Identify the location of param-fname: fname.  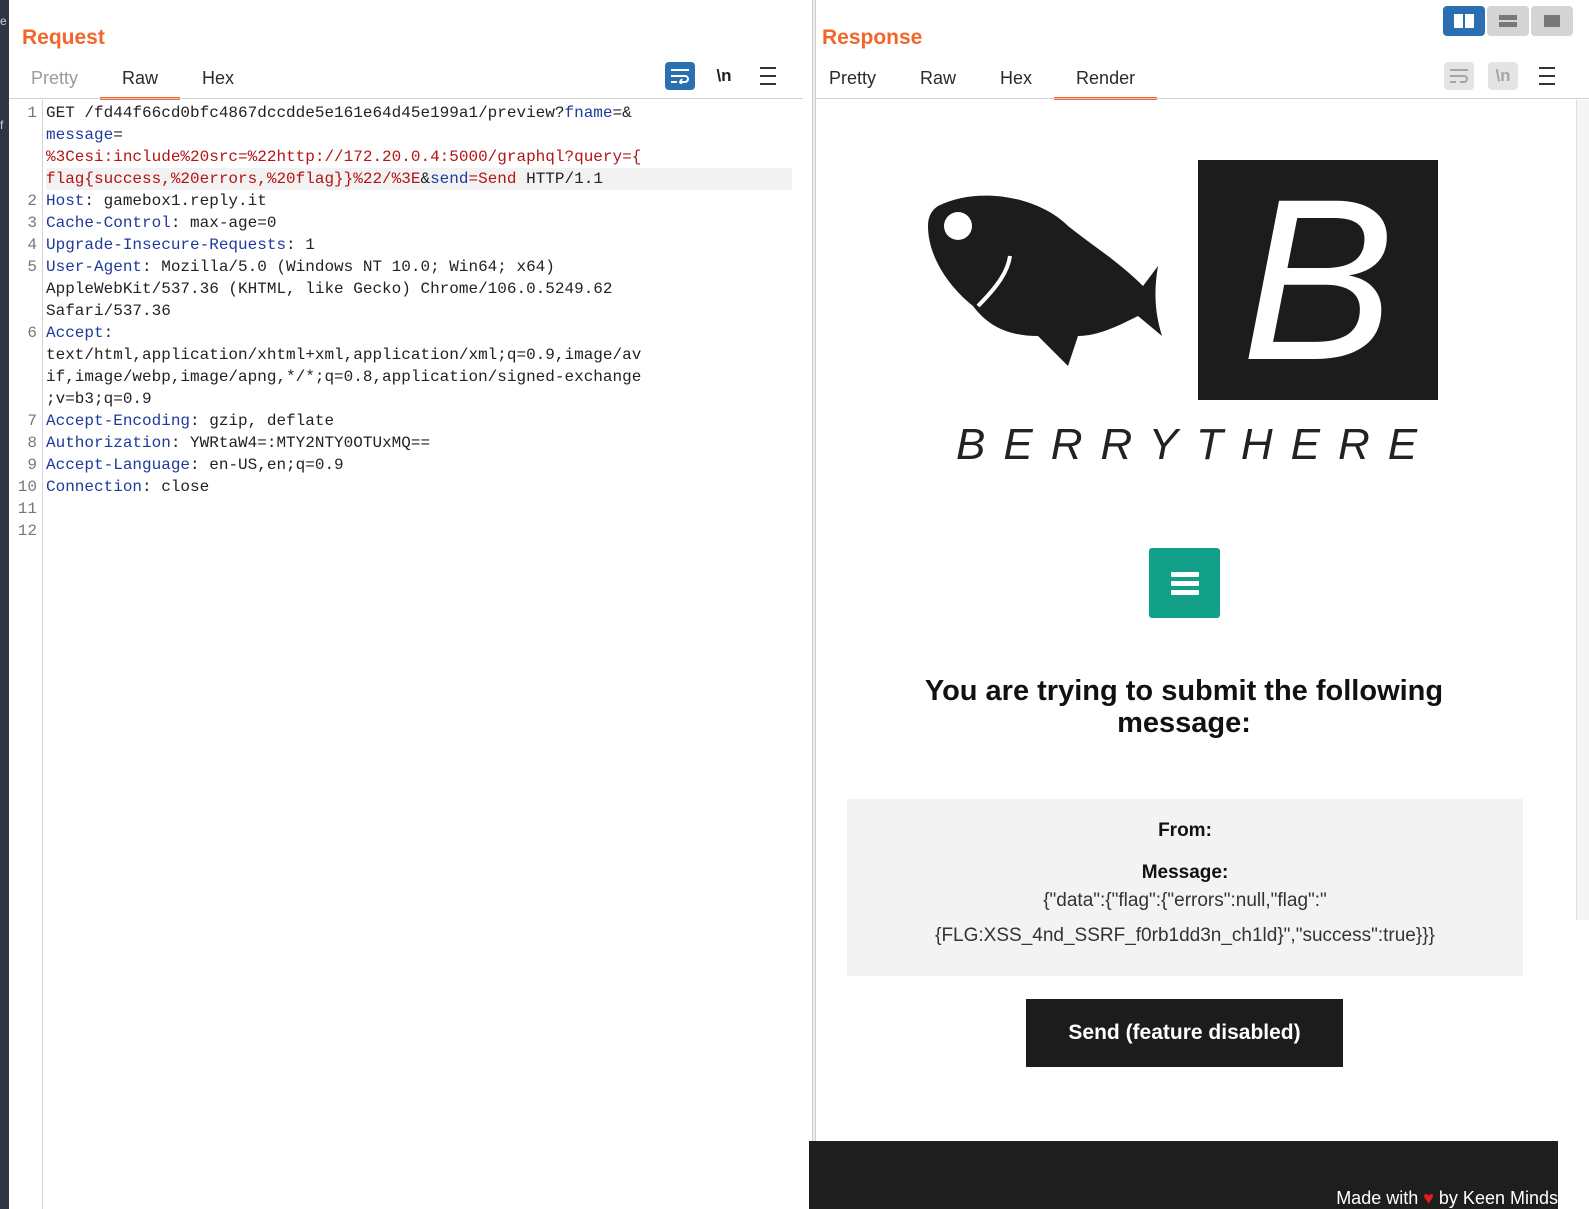
(588, 113).